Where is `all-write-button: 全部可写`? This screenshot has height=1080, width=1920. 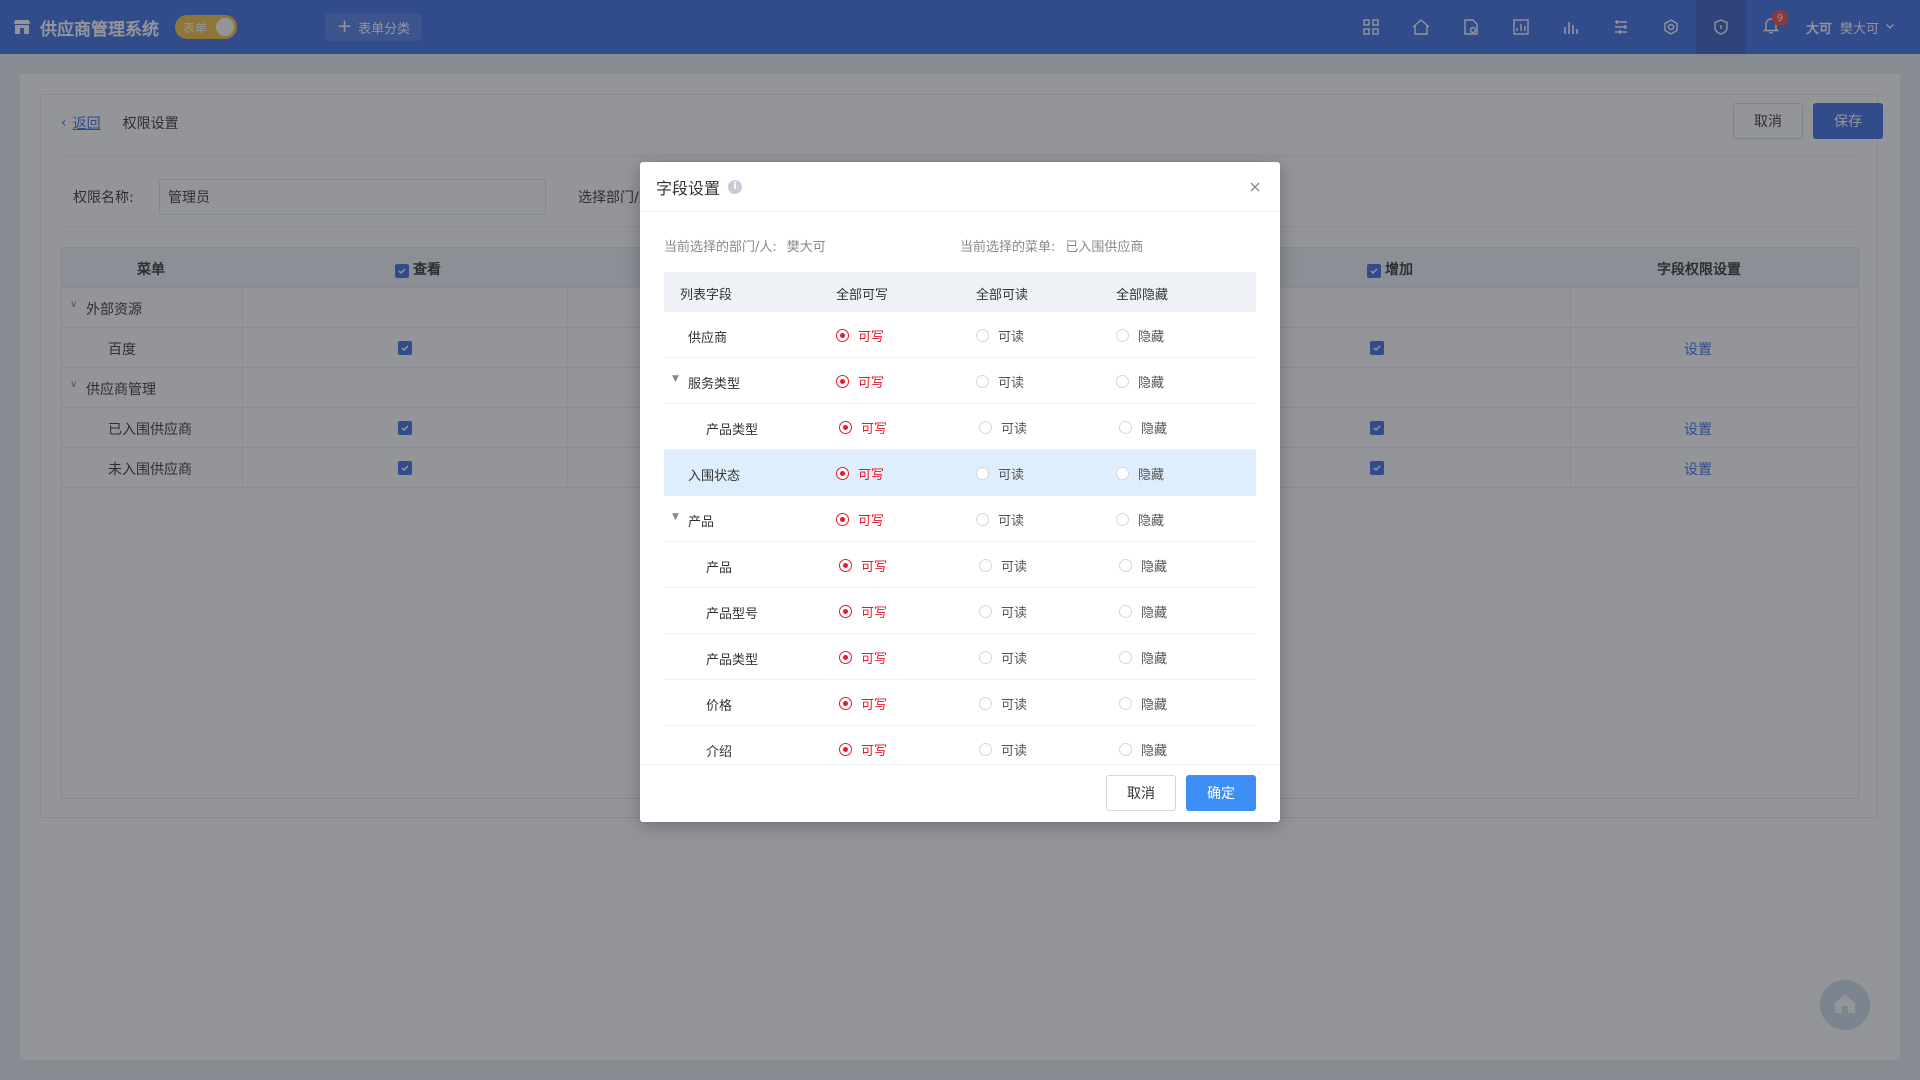
all-write-button: 全部可写 is located at coordinates (862, 293).